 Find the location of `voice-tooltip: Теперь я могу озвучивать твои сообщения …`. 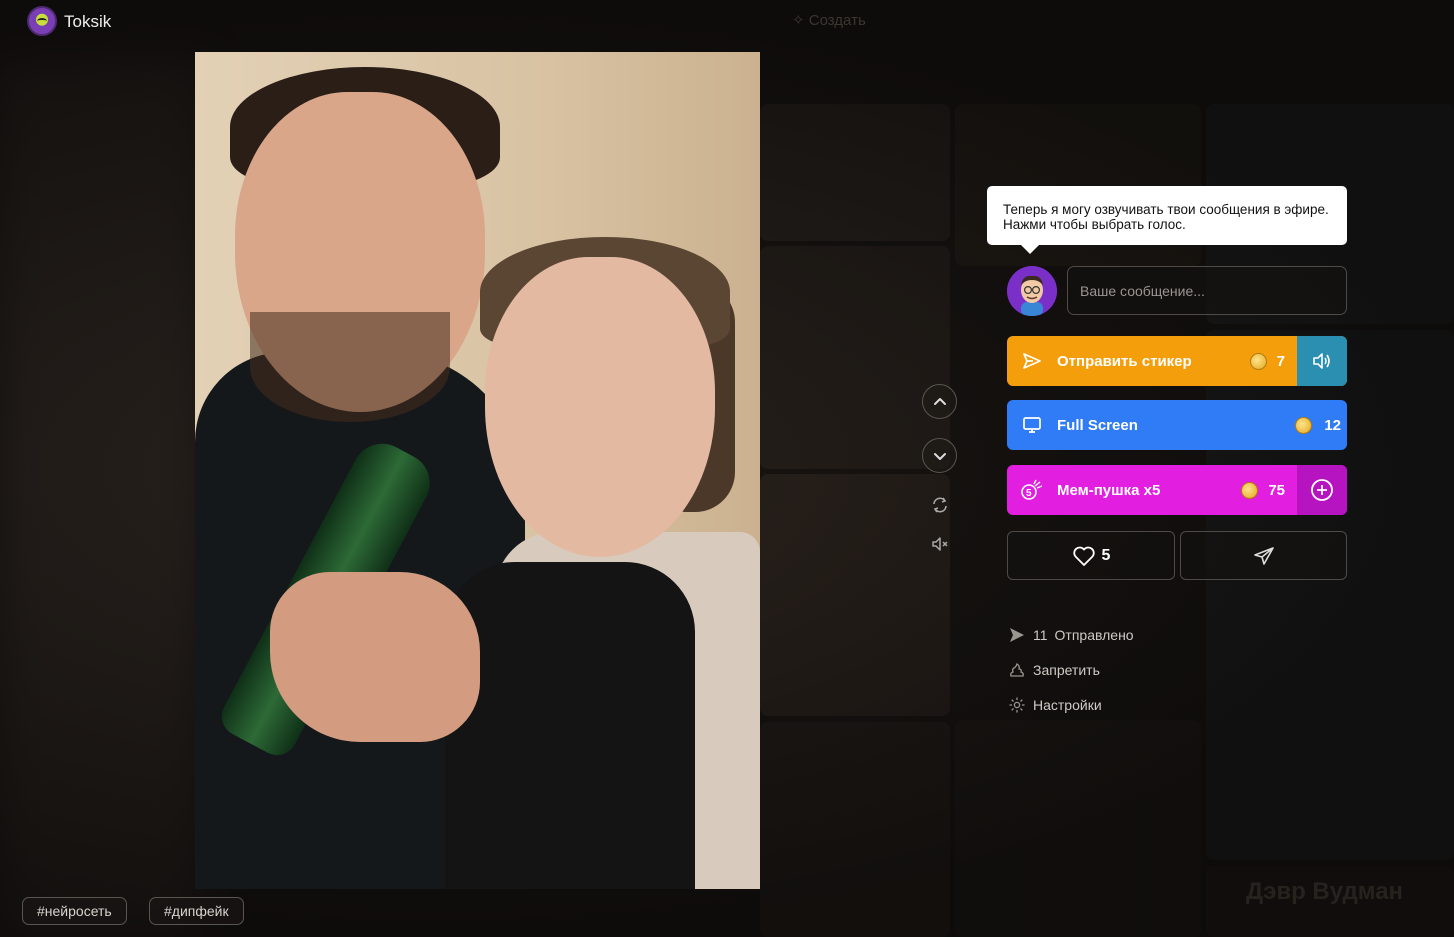

voice-tooltip: Теперь я могу озвучивать твои сообщения … is located at coordinates (1167, 220).